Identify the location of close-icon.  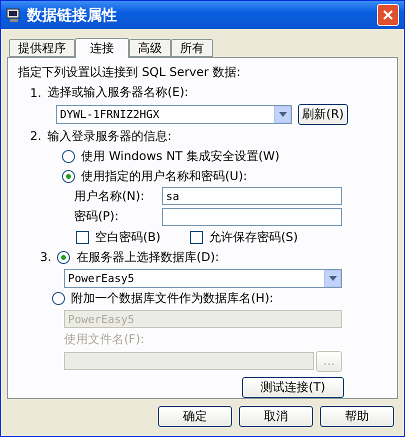
(388, 15).